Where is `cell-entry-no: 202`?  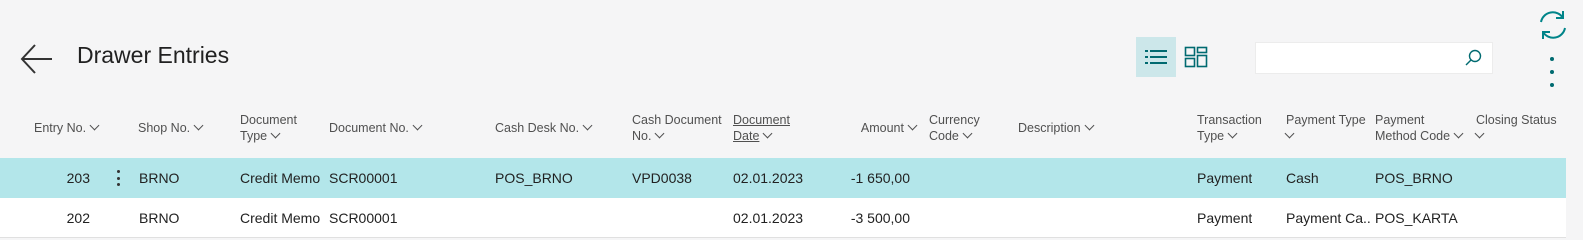 cell-entry-no: 202 is located at coordinates (78, 218).